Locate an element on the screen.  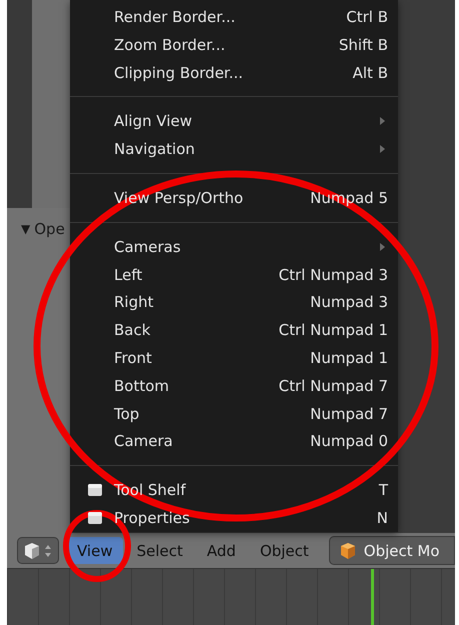
menu-item: Top Numpad 7 is located at coordinates (234, 414).